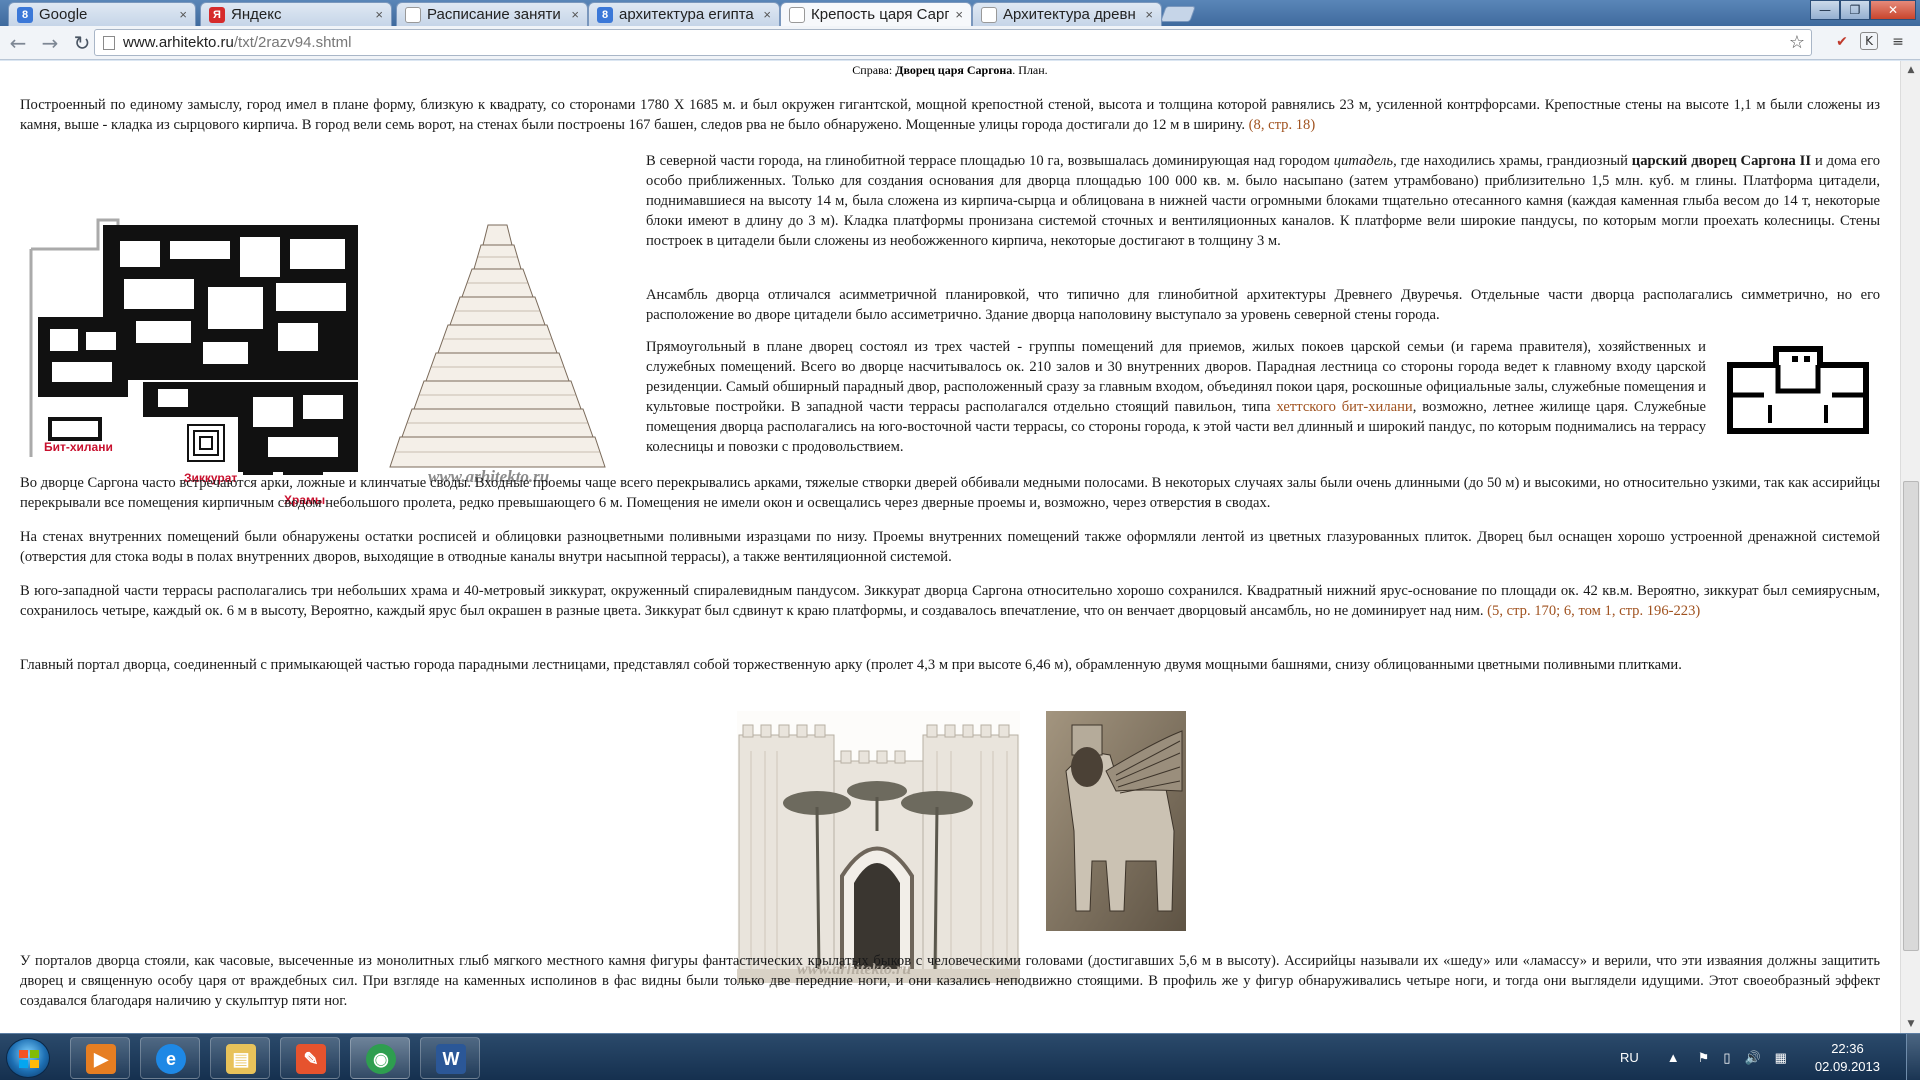 The width and height of the screenshot is (1920, 1080). What do you see at coordinates (878, 847) in the screenshot?
I see `palace-portal-image: www.arhitekto.ru` at bounding box center [878, 847].